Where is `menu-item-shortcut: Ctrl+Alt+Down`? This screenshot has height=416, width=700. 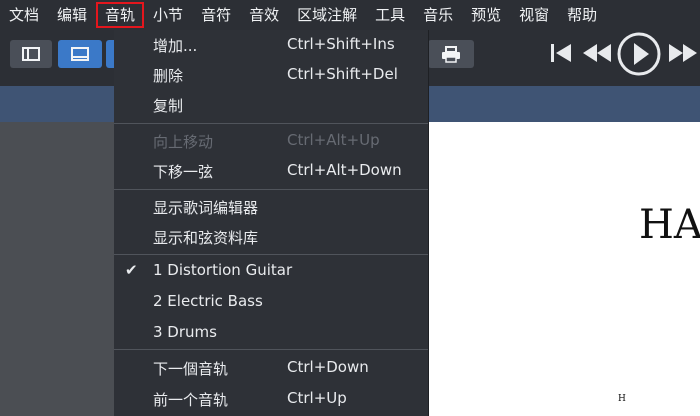 menu-item-shortcut: Ctrl+Alt+Down is located at coordinates (344, 170).